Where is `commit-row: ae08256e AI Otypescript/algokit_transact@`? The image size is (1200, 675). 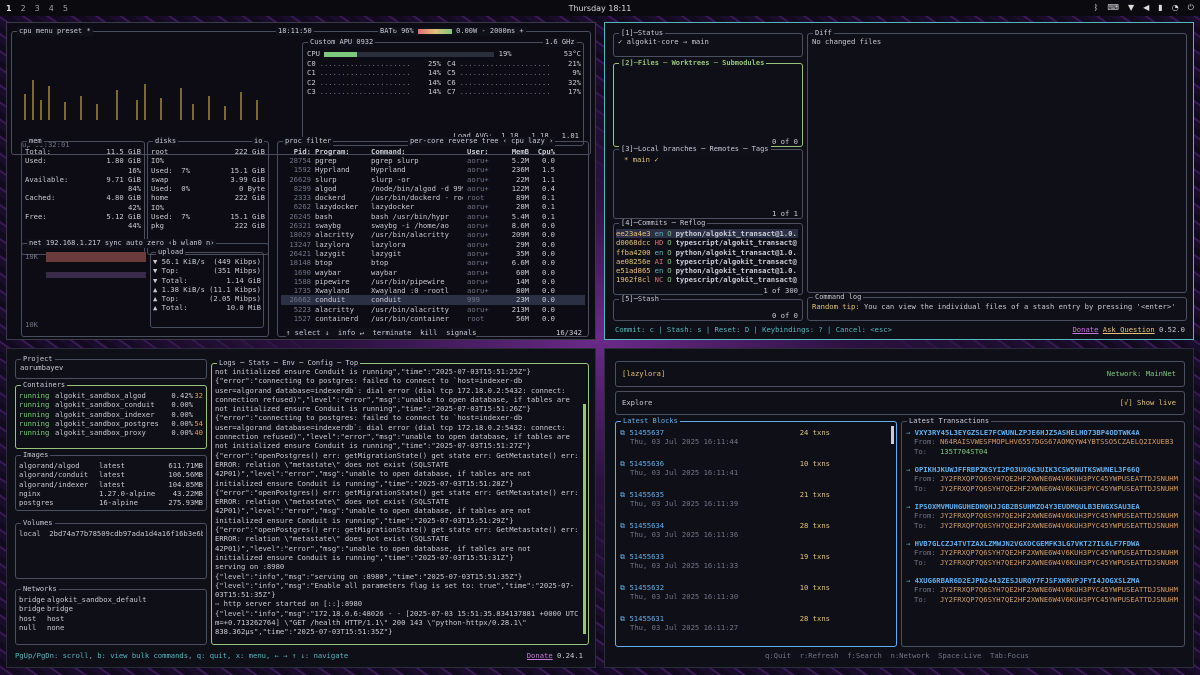 commit-row: ae08256e AI Otypescript/algokit_transact@ is located at coordinates (707, 261).